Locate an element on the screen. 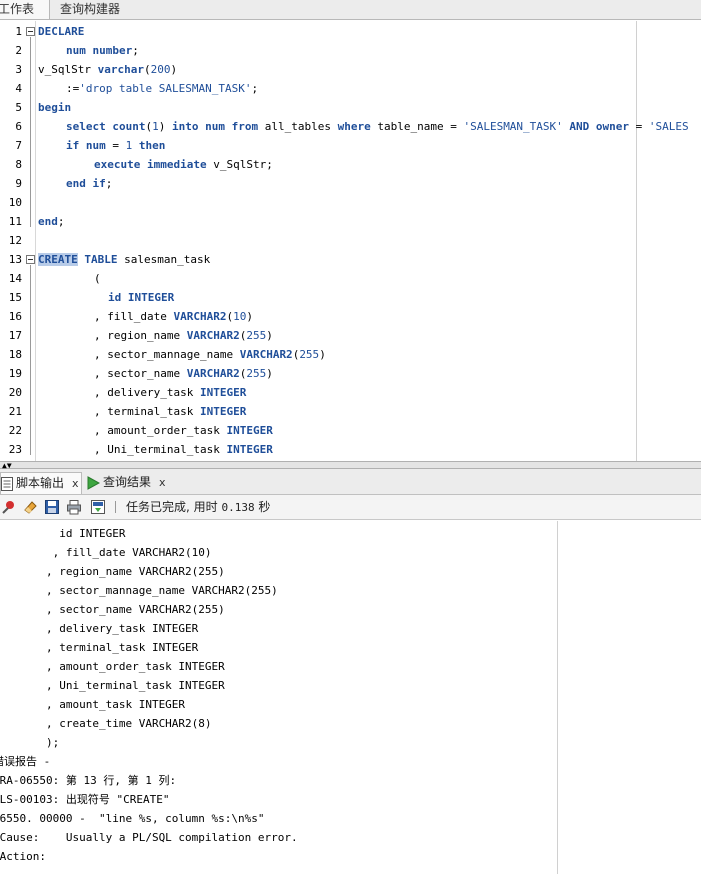 This screenshot has height=874, width=701. code-line: DECLARE is located at coordinates (61, 31).